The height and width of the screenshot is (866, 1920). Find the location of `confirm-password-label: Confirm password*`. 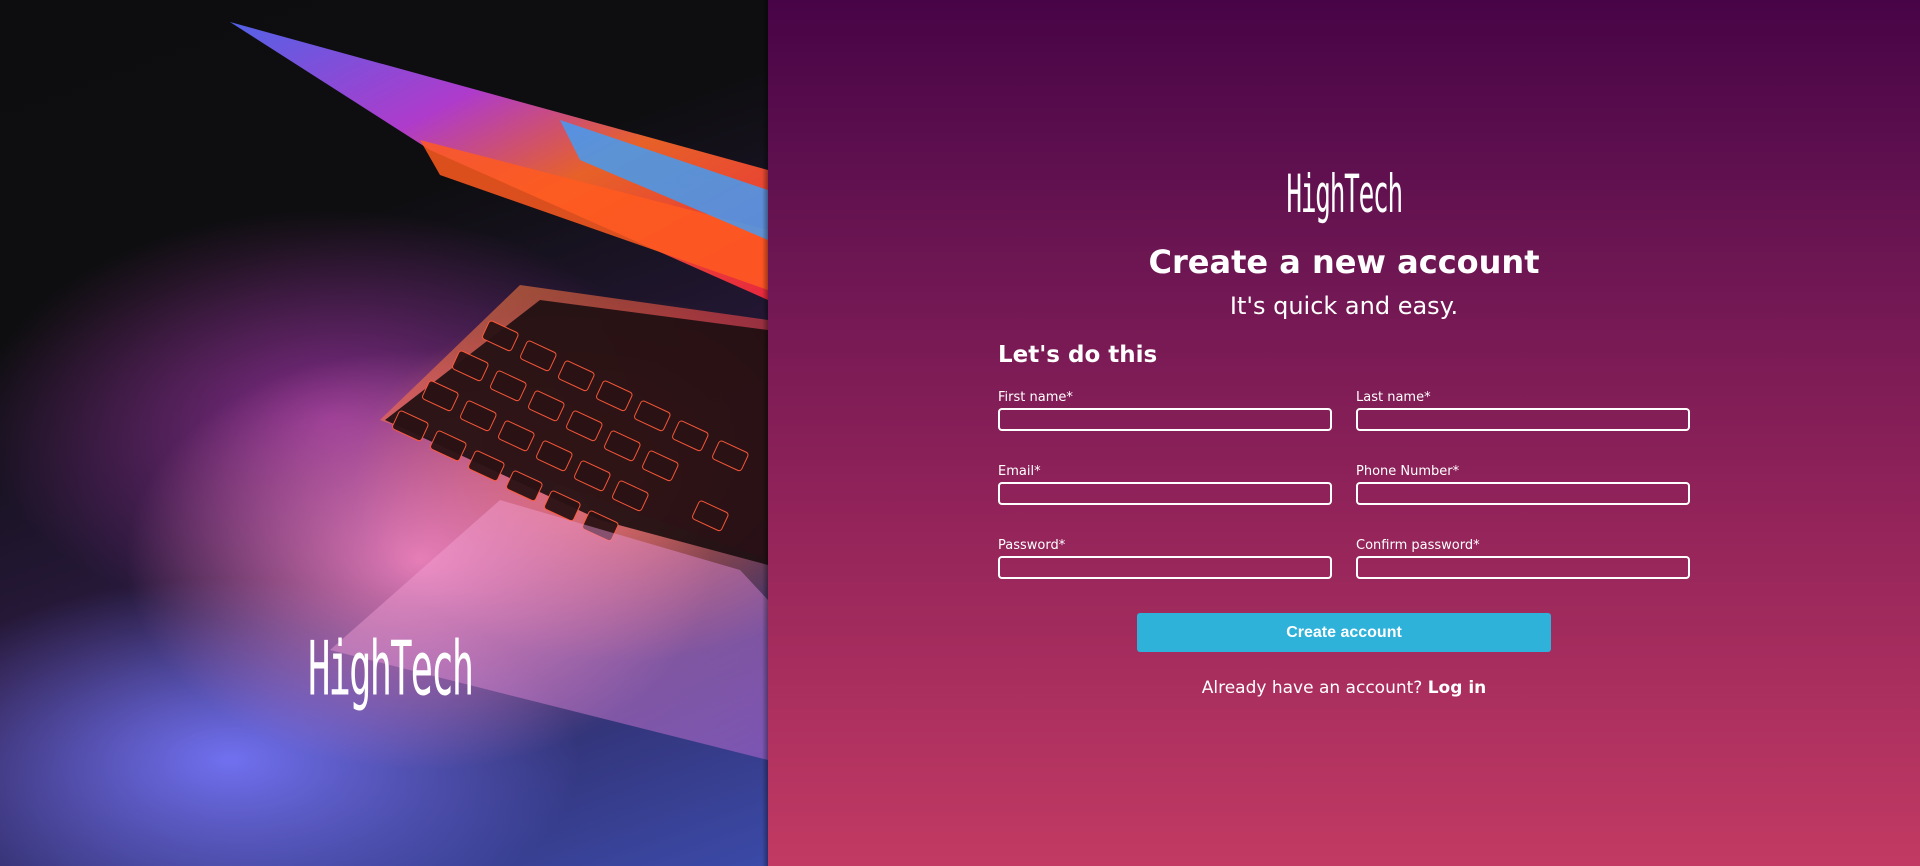

confirm-password-label: Confirm password* is located at coordinates (1418, 545).